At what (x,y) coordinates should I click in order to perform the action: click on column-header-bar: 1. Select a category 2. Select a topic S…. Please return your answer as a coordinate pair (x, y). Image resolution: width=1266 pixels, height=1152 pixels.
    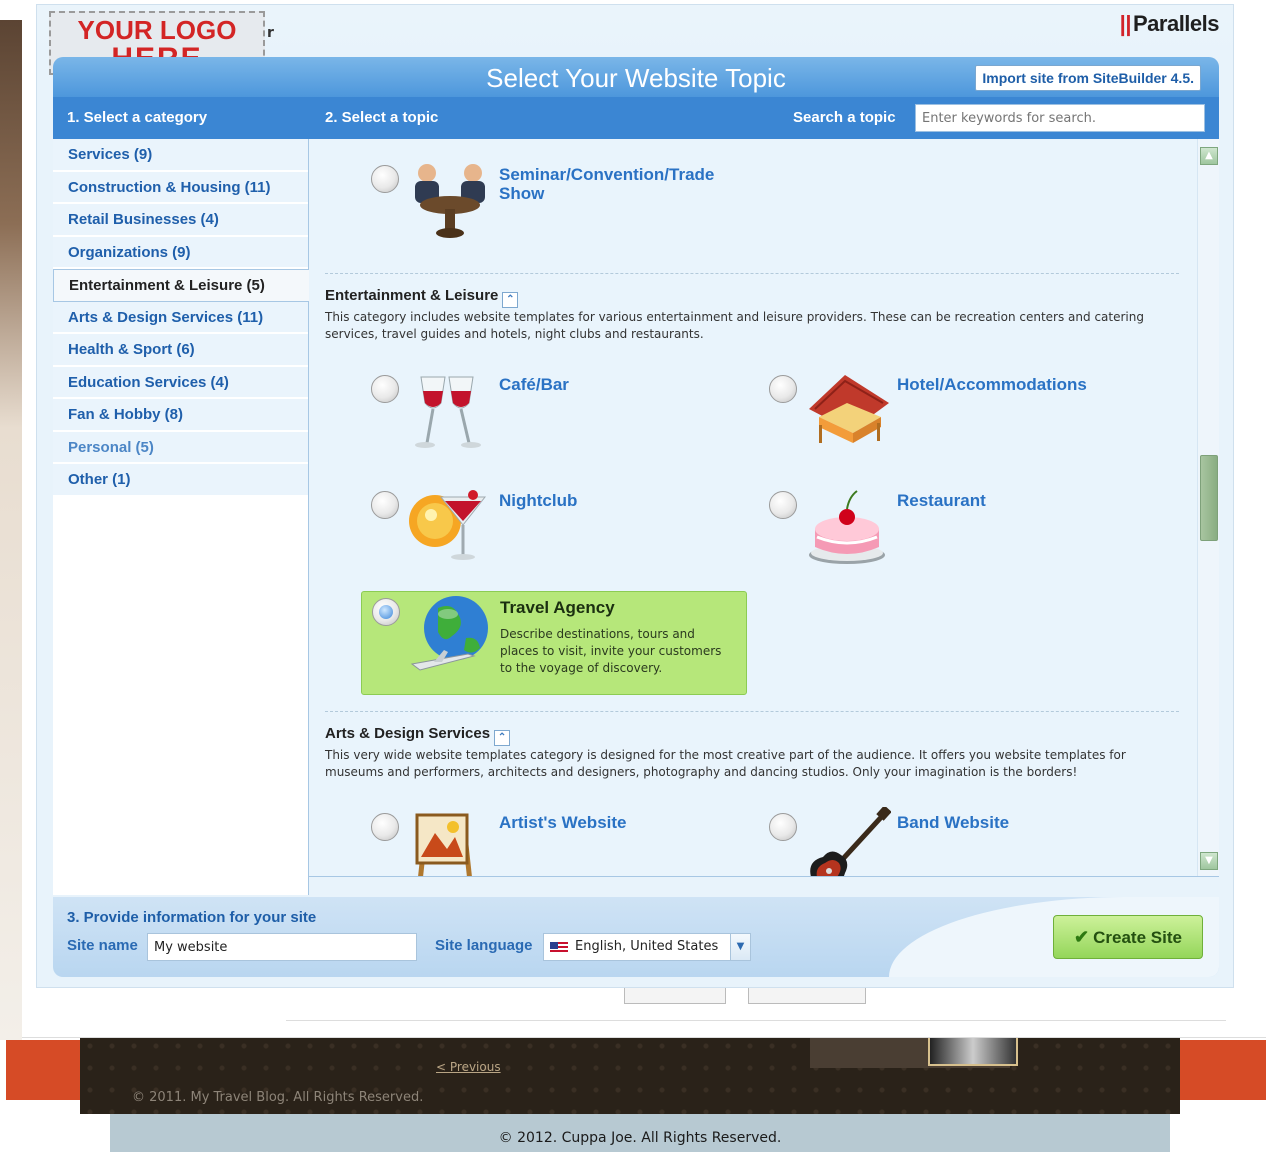
    Looking at the image, I should click on (636, 118).